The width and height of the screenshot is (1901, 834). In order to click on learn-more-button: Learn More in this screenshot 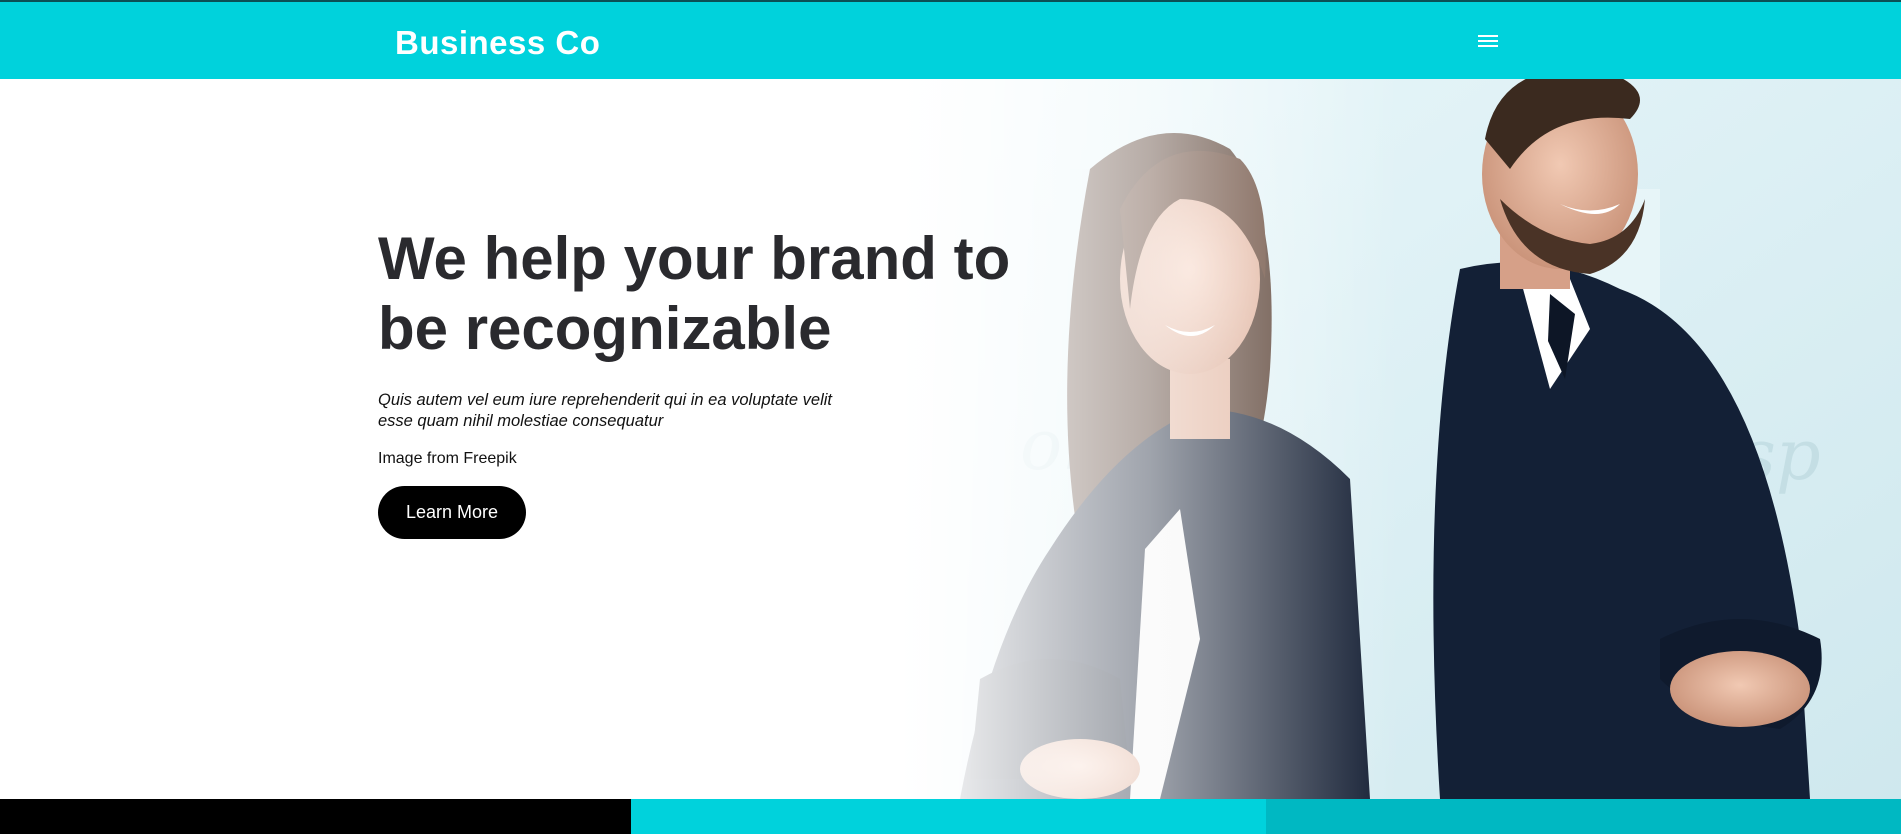, I will do `click(452, 512)`.